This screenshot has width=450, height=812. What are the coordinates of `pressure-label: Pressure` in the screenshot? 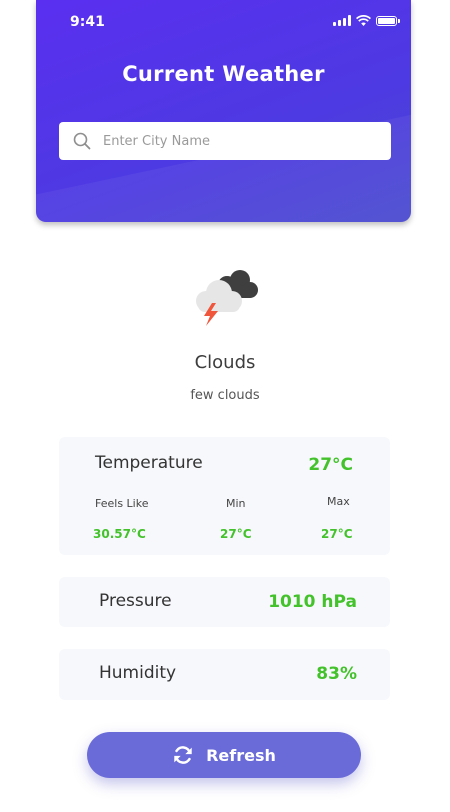 It's located at (135, 601).